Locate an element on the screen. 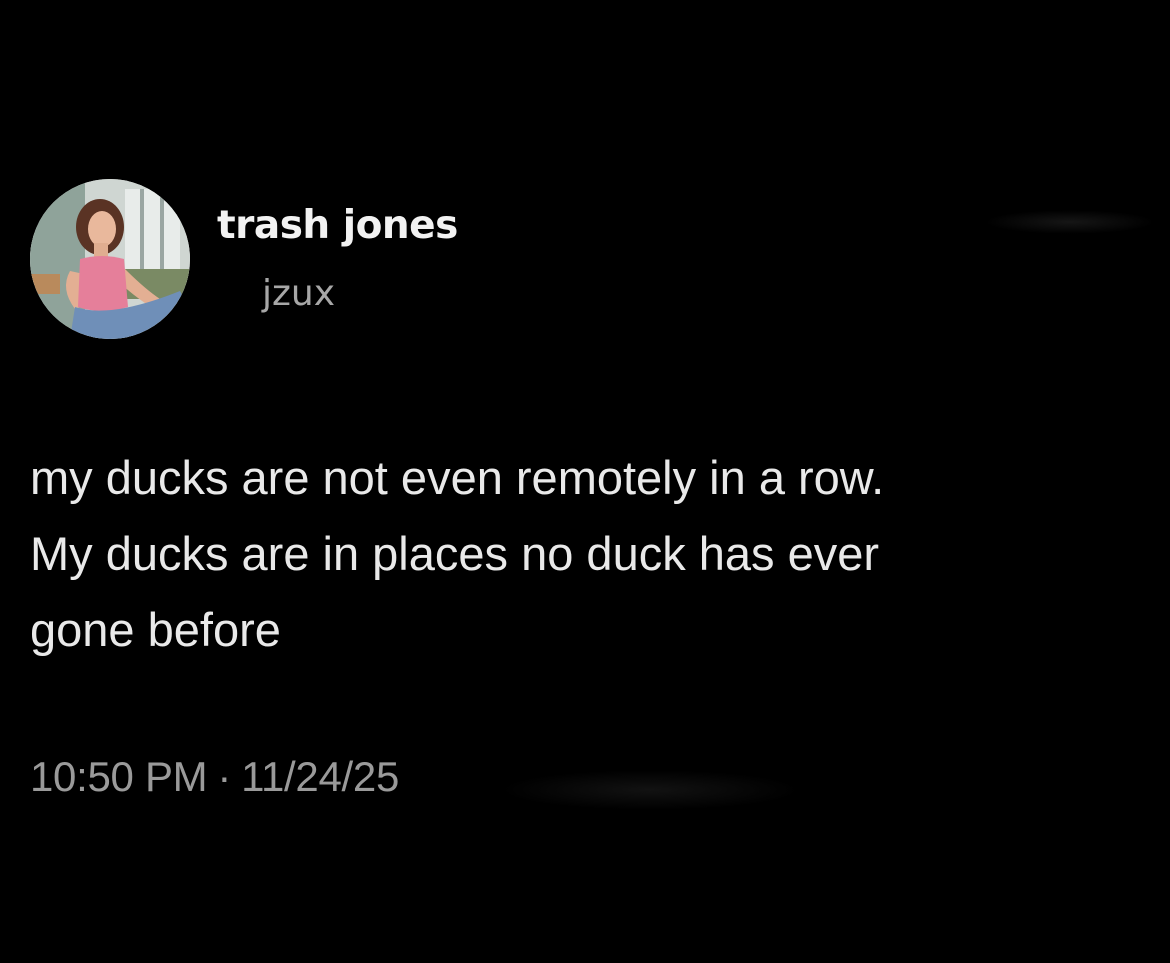 The width and height of the screenshot is (1170, 963). tweet-line: my ducks are not even remotely in a row. is located at coordinates (457, 477).